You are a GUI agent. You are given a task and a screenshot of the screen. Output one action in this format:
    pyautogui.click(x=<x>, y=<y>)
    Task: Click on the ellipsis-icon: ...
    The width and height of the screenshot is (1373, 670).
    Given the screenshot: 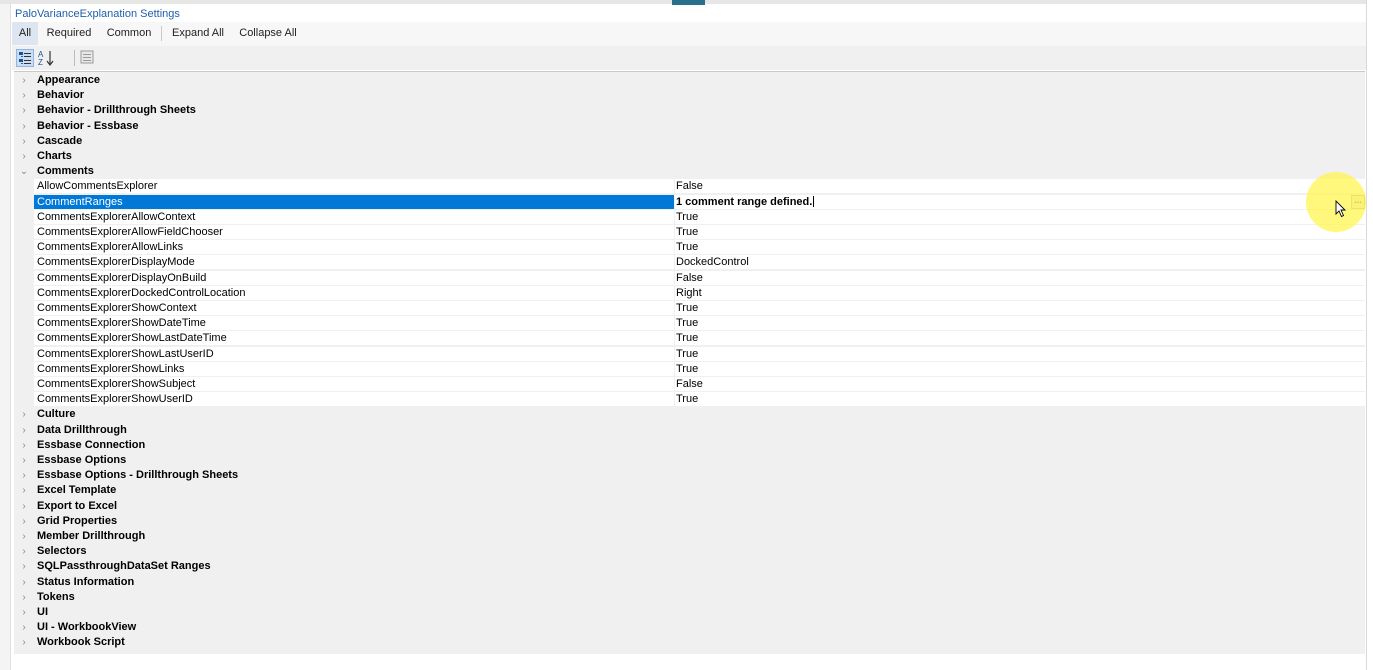 What is the action you would take?
    pyautogui.click(x=1358, y=201)
    